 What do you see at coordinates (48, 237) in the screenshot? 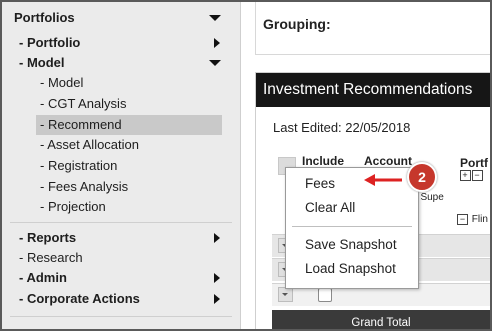
I see `sidebar-item-label: - Reports` at bounding box center [48, 237].